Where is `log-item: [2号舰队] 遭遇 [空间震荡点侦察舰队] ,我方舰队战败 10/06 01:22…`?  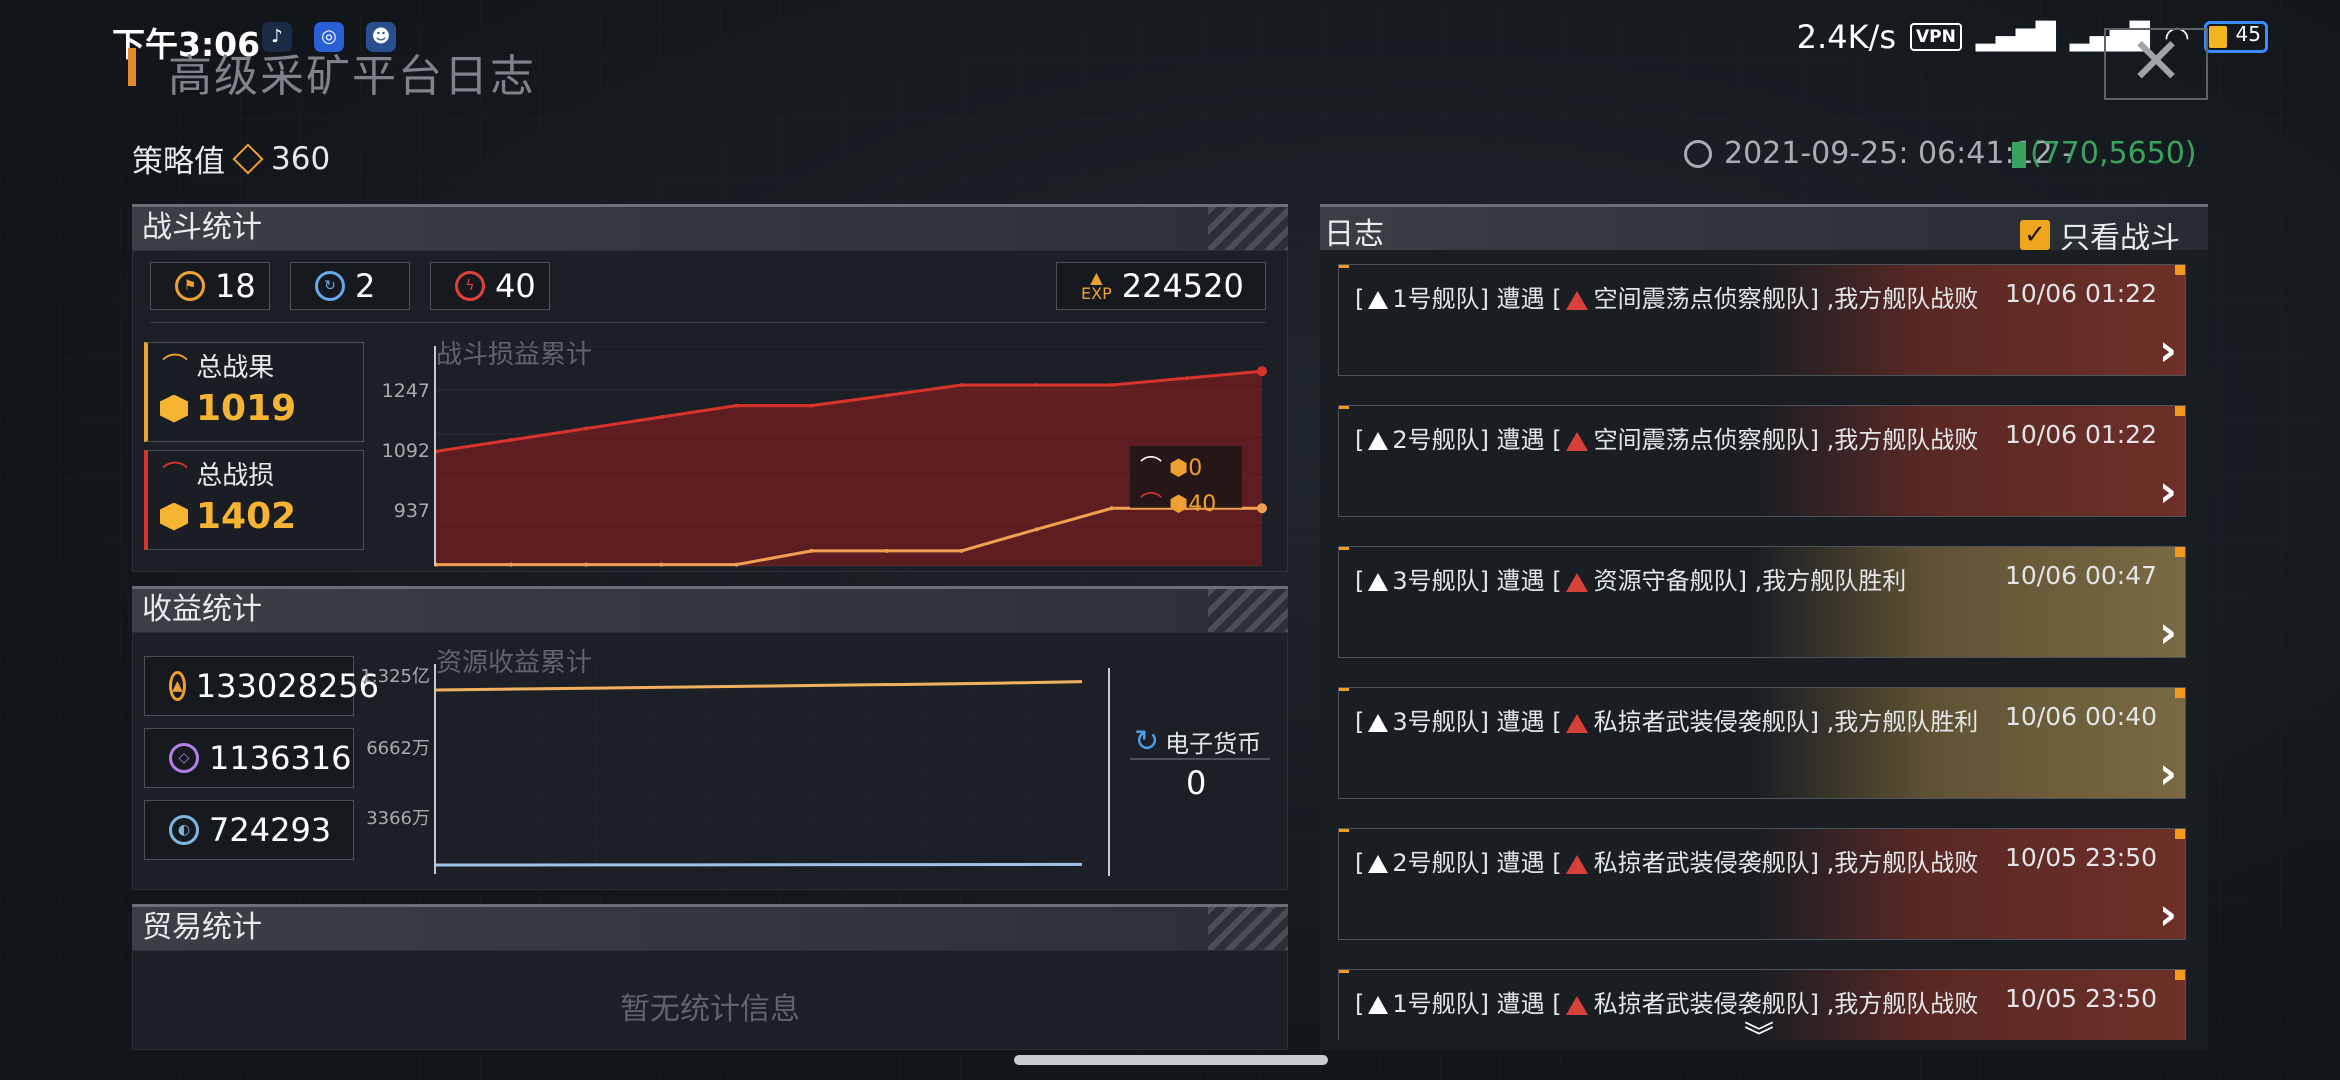
log-item: [2号舰队] 遭遇 [空间震荡点侦察舰队] ,我方舰队战败 10/06 01:22… is located at coordinates (1762, 461).